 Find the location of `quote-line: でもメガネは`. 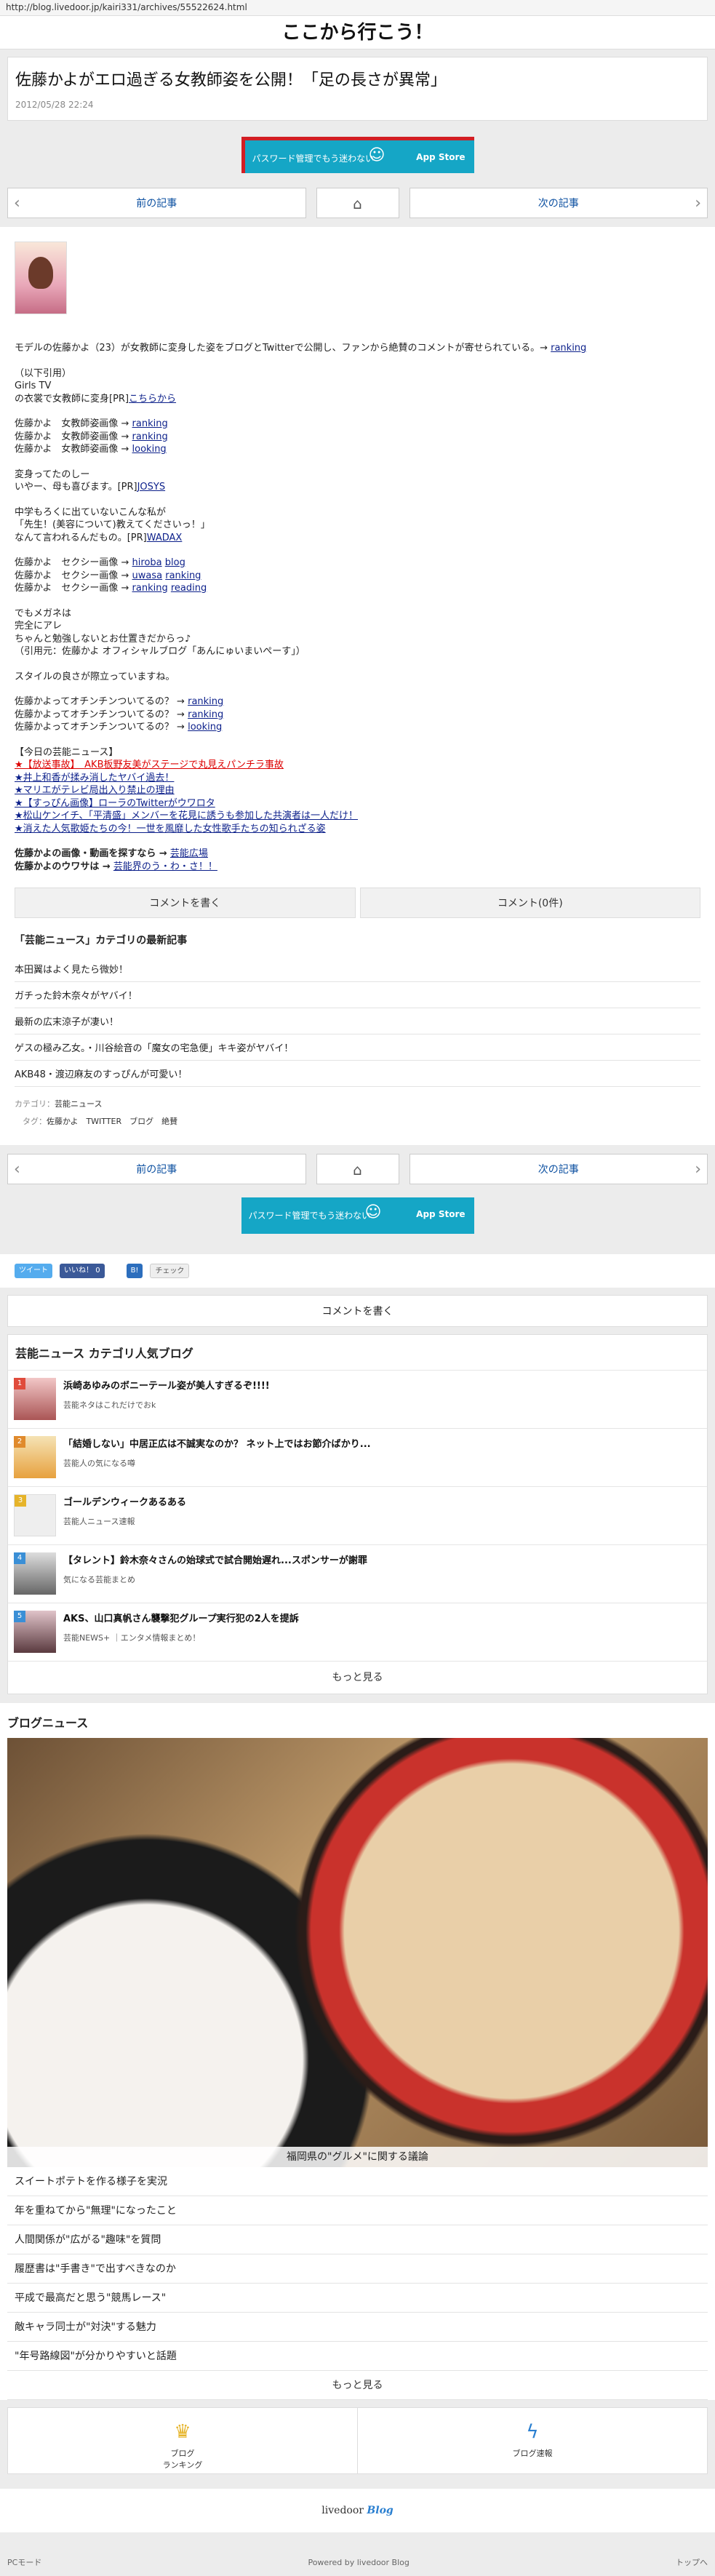

quote-line: でもメガネは is located at coordinates (43, 613).